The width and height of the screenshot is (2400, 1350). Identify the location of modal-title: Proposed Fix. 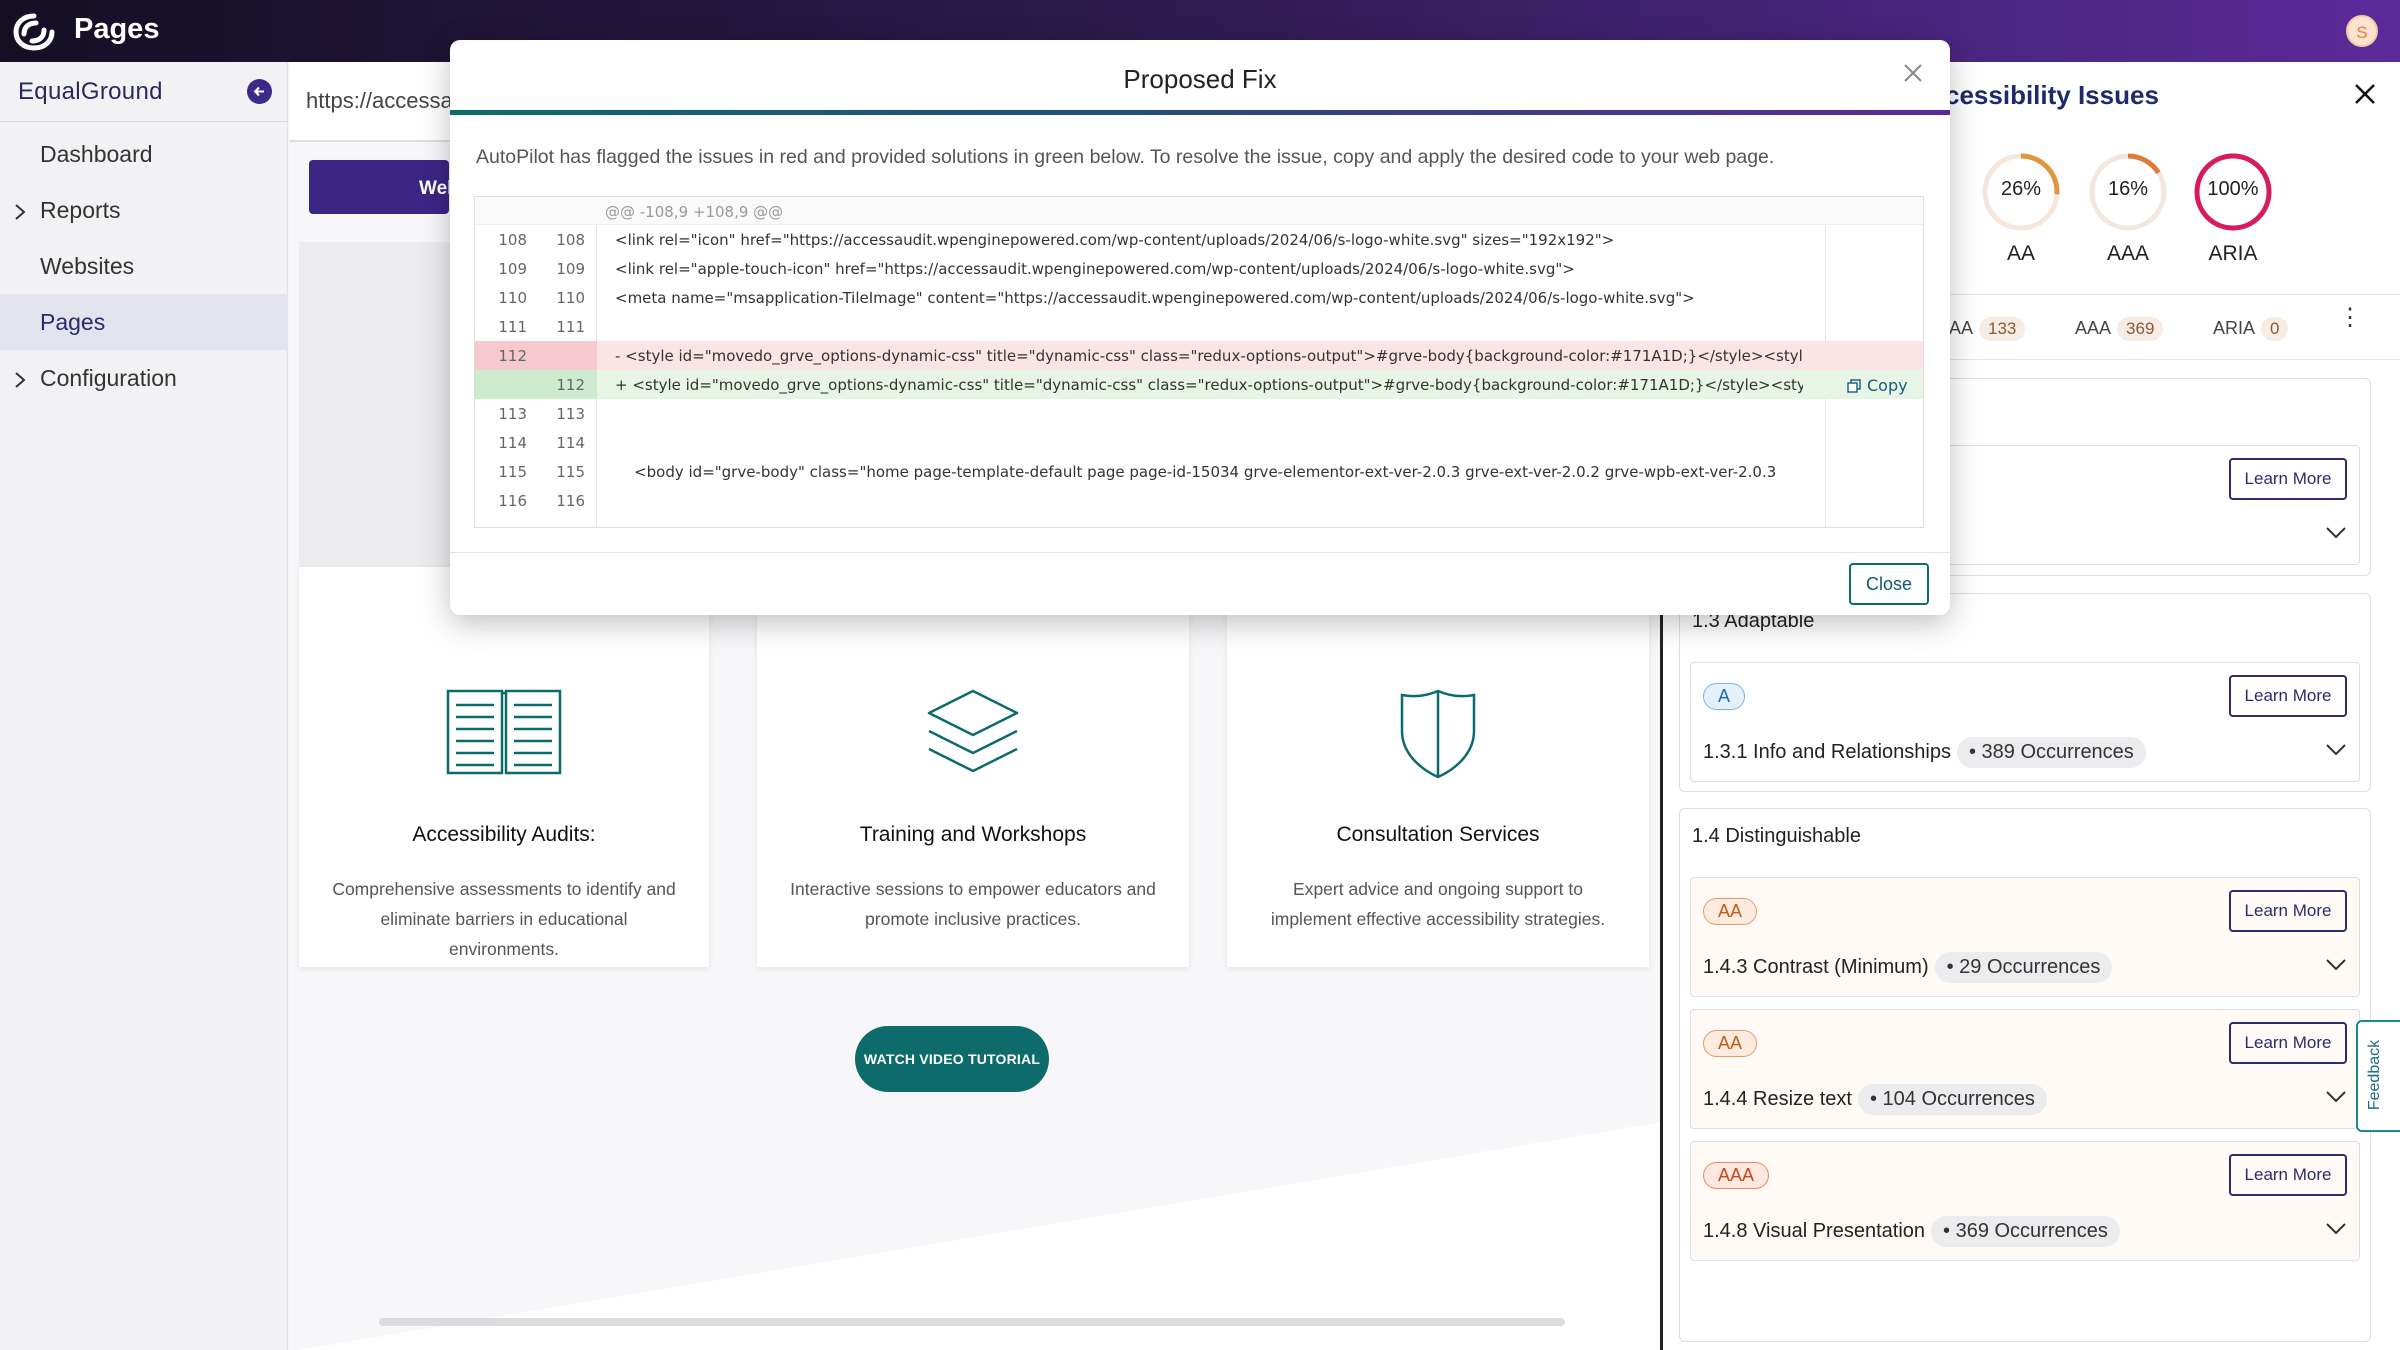
(1200, 79).